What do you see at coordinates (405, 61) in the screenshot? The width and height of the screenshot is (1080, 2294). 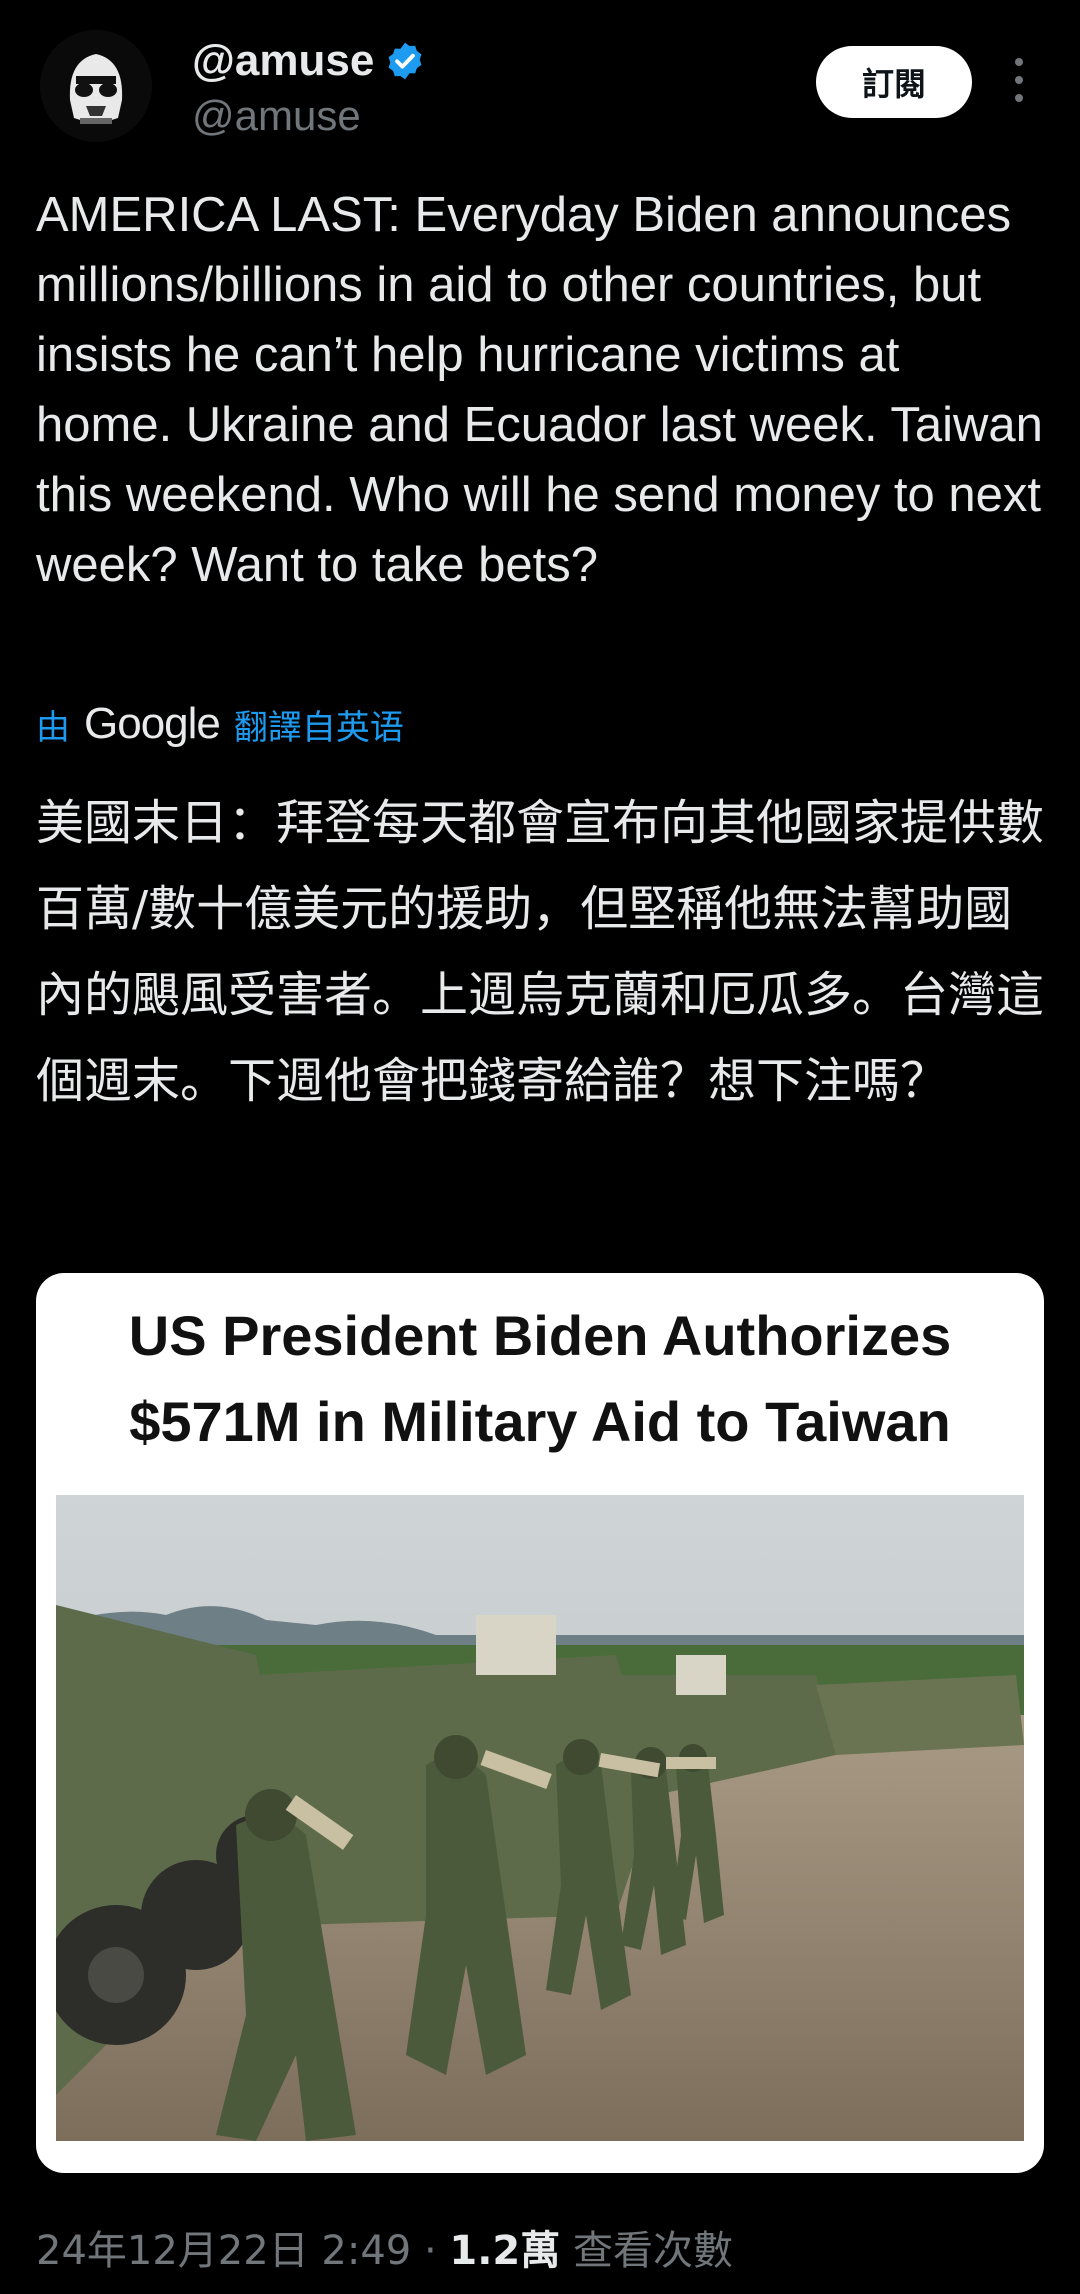 I see `verified-badge-icon` at bounding box center [405, 61].